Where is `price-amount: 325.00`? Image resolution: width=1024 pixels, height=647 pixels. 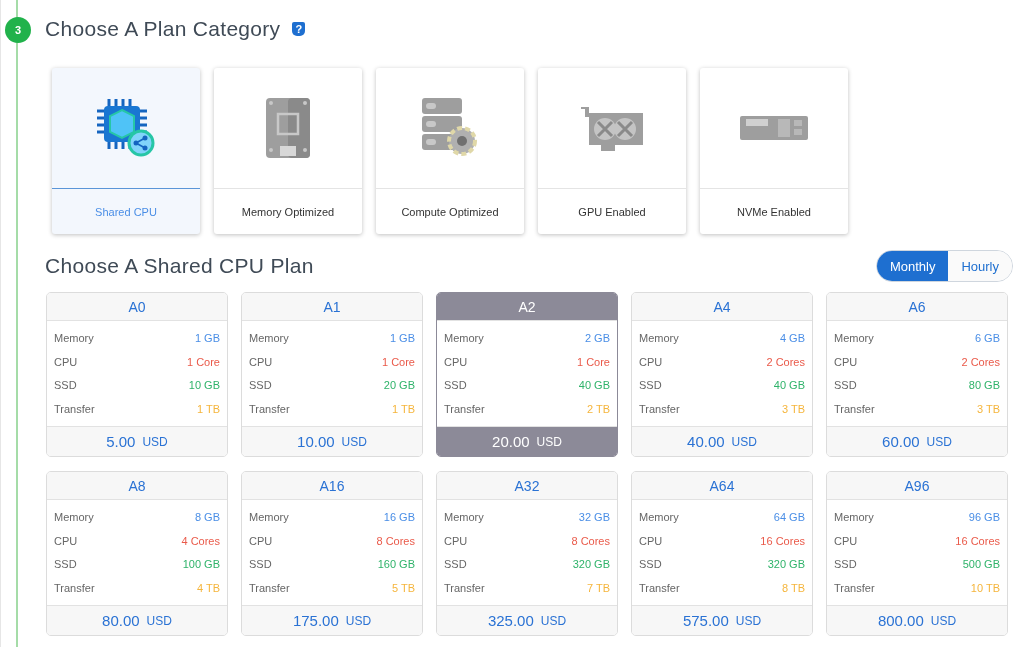 price-amount: 325.00 is located at coordinates (510, 620).